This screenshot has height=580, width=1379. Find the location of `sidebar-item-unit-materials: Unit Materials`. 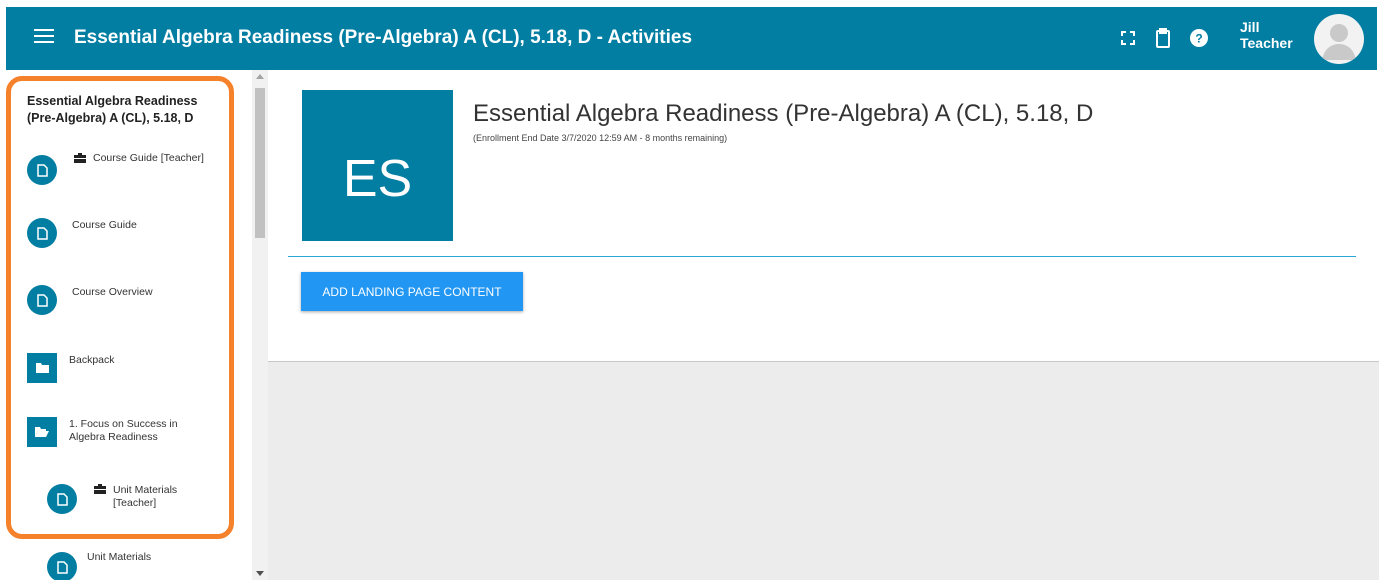

sidebar-item-unit-materials: Unit Materials is located at coordinates (137, 564).